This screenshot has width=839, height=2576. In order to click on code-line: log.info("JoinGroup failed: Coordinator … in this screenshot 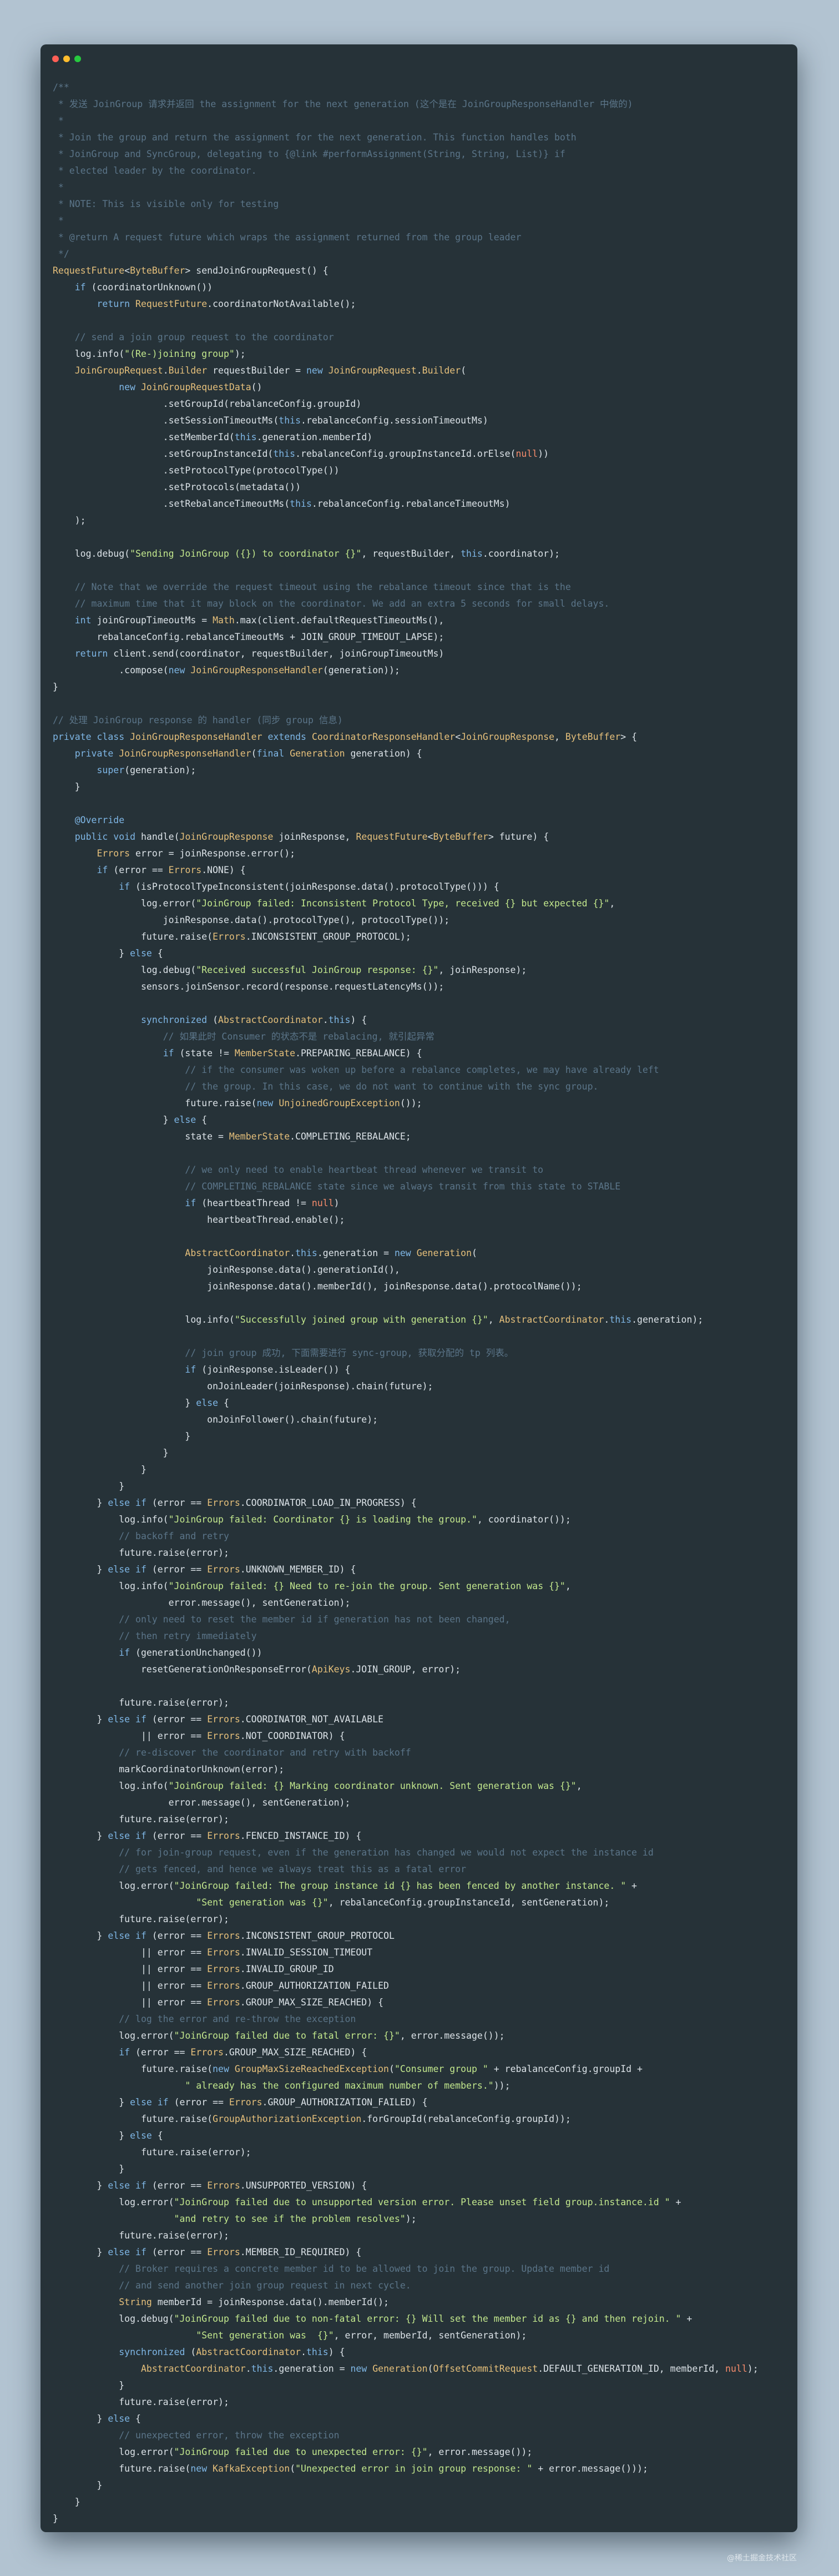, I will do `click(312, 1520)`.